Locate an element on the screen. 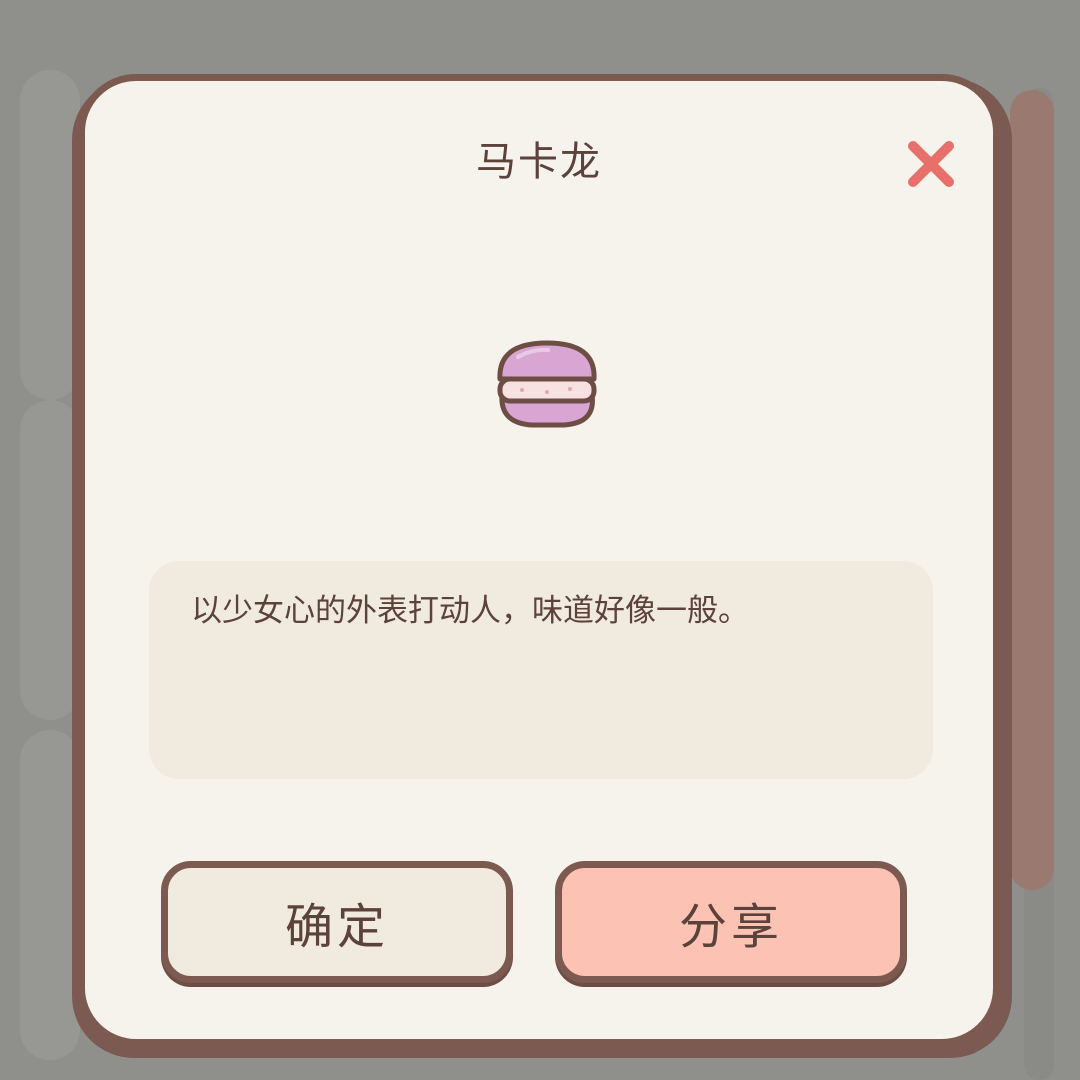 The height and width of the screenshot is (1080, 1080). macaron-icon is located at coordinates (547, 385).